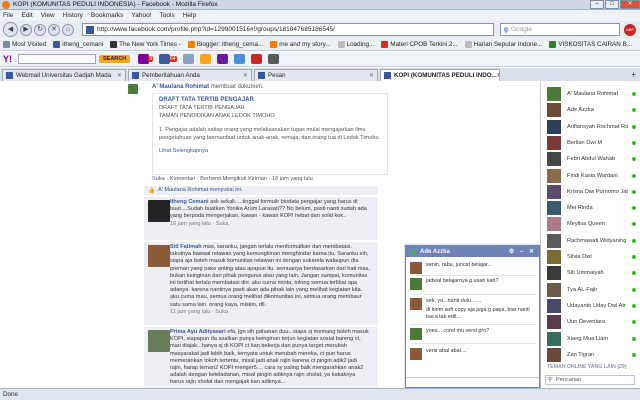 The width and height of the screenshot is (640, 400). Describe the element at coordinates (593, 306) in the screenshot. I see `online-friend: Udayanto Uday Dwi Atr` at that location.